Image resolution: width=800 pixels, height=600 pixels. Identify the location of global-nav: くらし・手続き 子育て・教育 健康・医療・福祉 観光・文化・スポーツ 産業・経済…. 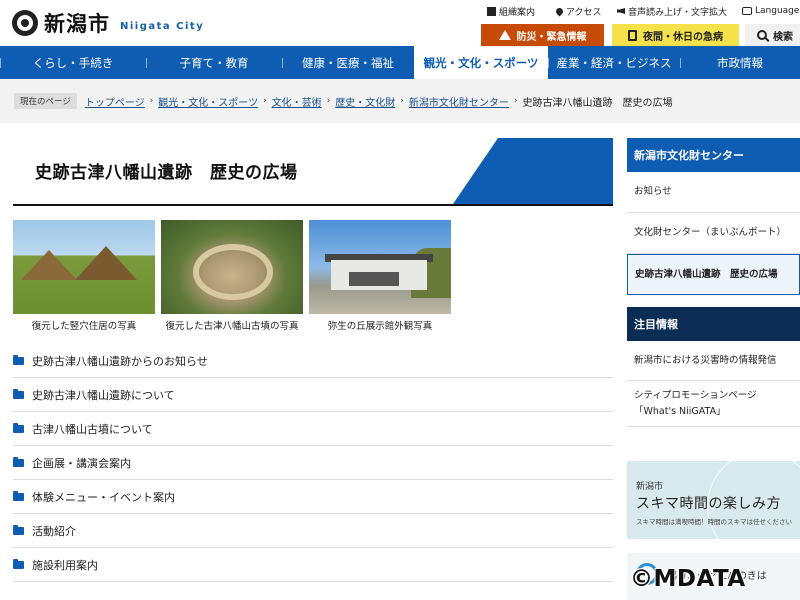
(400, 62).